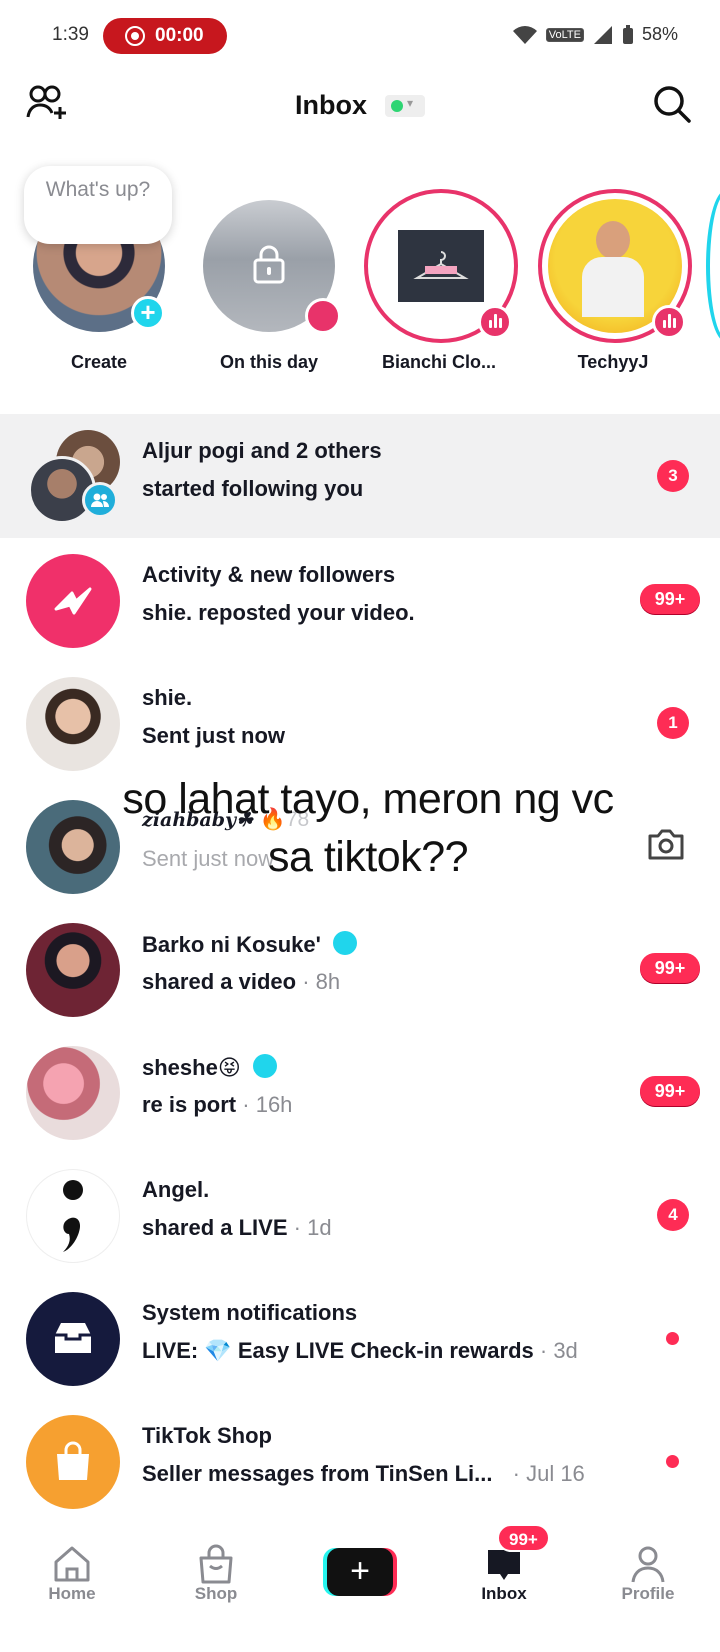 This screenshot has height=1652, width=720. What do you see at coordinates (564, 34) in the screenshot?
I see `volte-label: VoLTE` at bounding box center [564, 34].